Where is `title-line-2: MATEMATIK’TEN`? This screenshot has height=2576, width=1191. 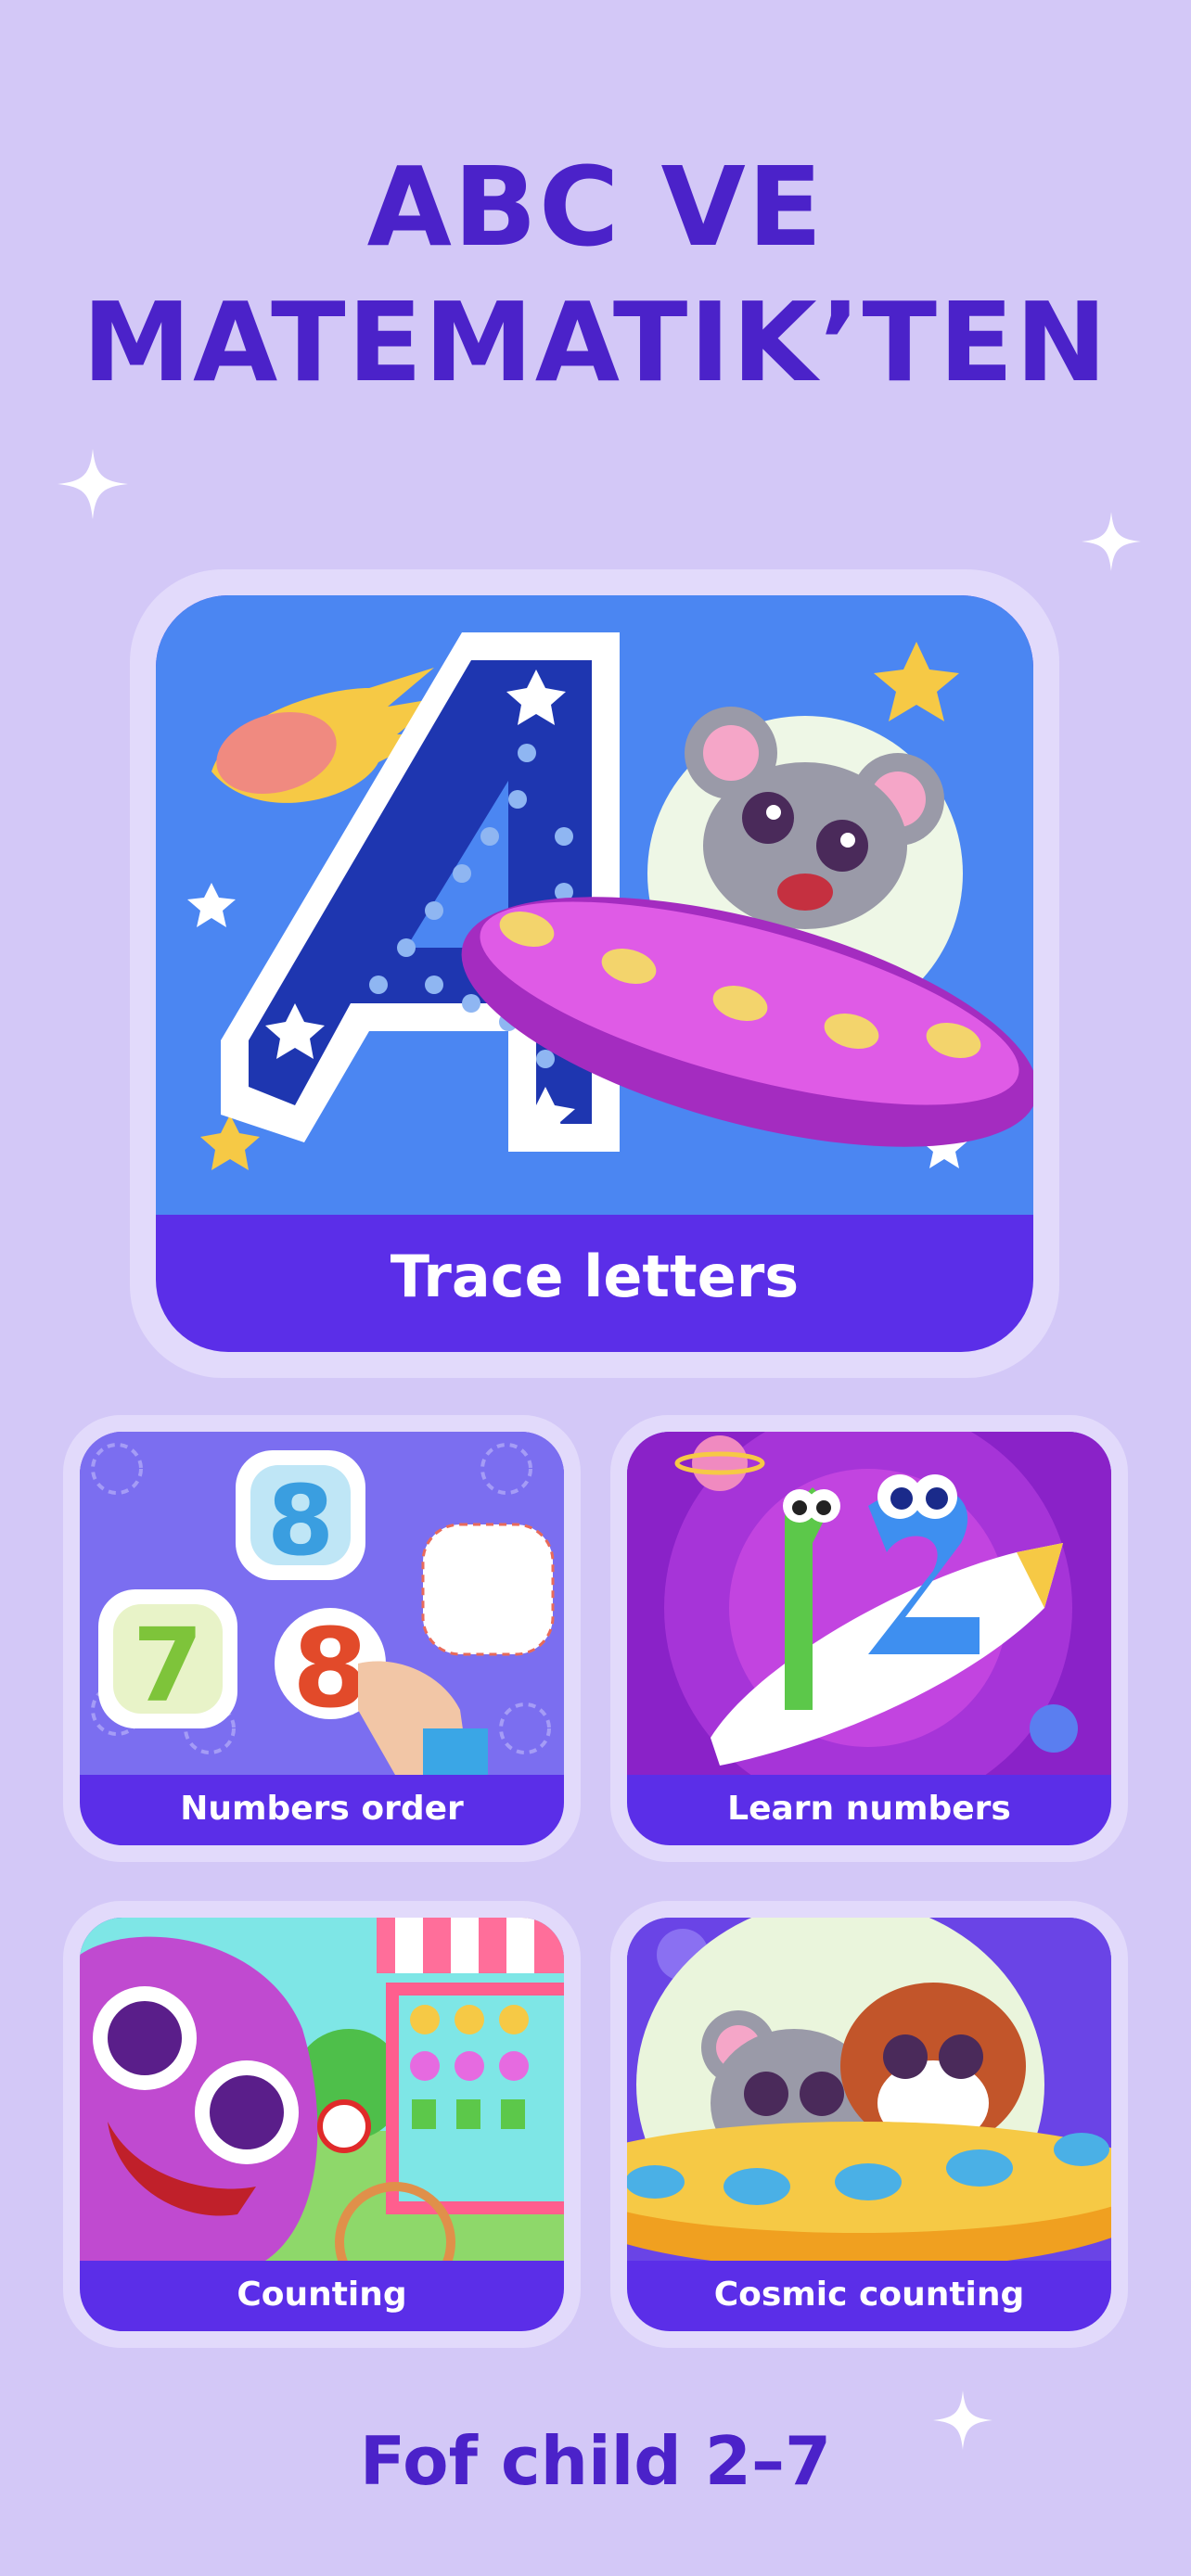 title-line-2: MATEMATIK’TEN is located at coordinates (595, 342).